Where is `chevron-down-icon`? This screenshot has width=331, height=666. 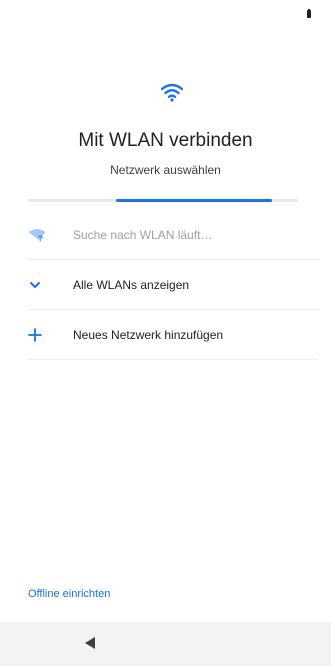 chevron-down-icon is located at coordinates (35, 284).